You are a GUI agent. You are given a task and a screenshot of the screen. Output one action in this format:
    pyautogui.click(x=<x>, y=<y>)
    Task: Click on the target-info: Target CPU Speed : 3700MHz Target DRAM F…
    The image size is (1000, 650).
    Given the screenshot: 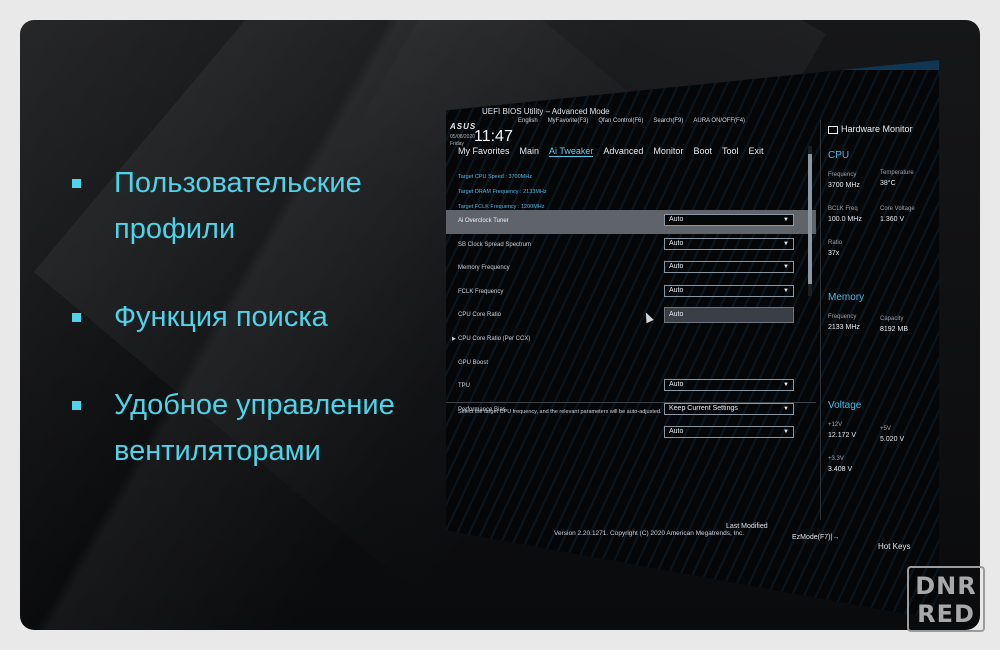 What is the action you would take?
    pyautogui.click(x=502, y=192)
    